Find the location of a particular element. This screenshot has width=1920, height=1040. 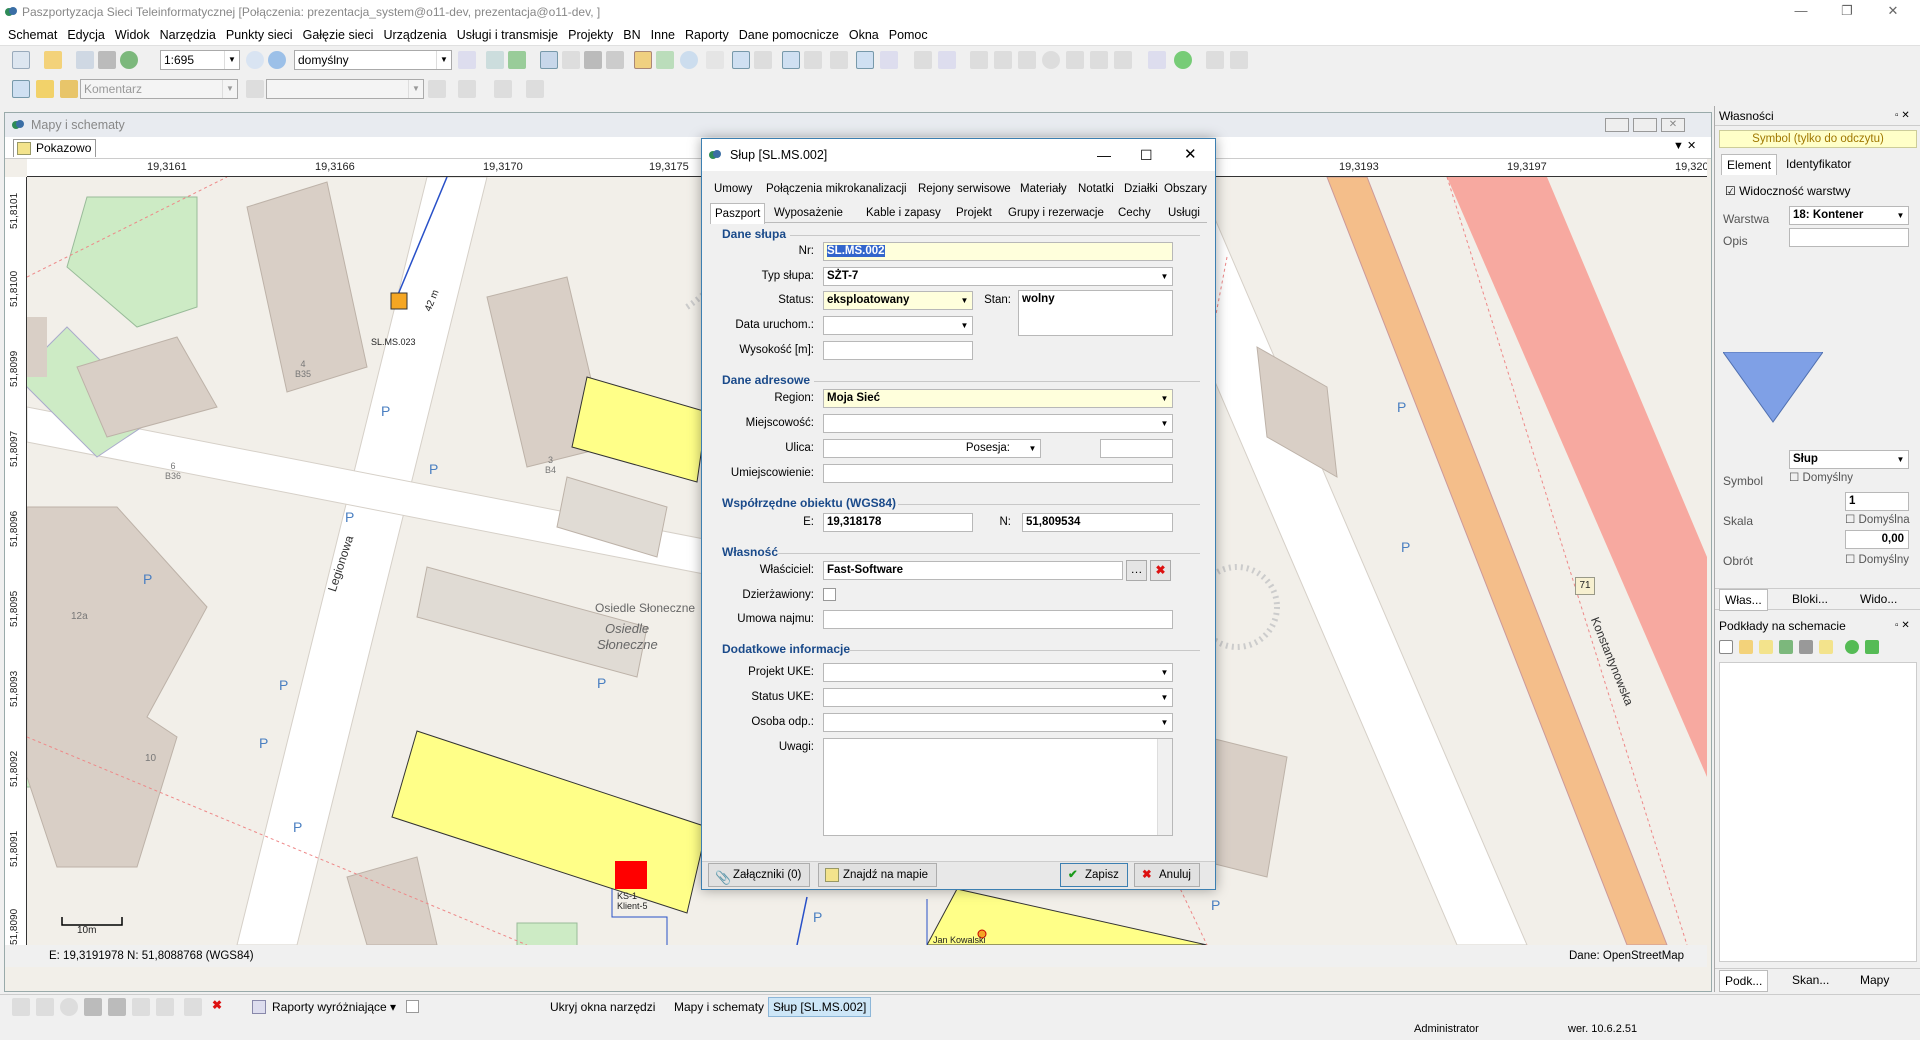

scale-combo: 1:695 ▼ is located at coordinates (200, 60).